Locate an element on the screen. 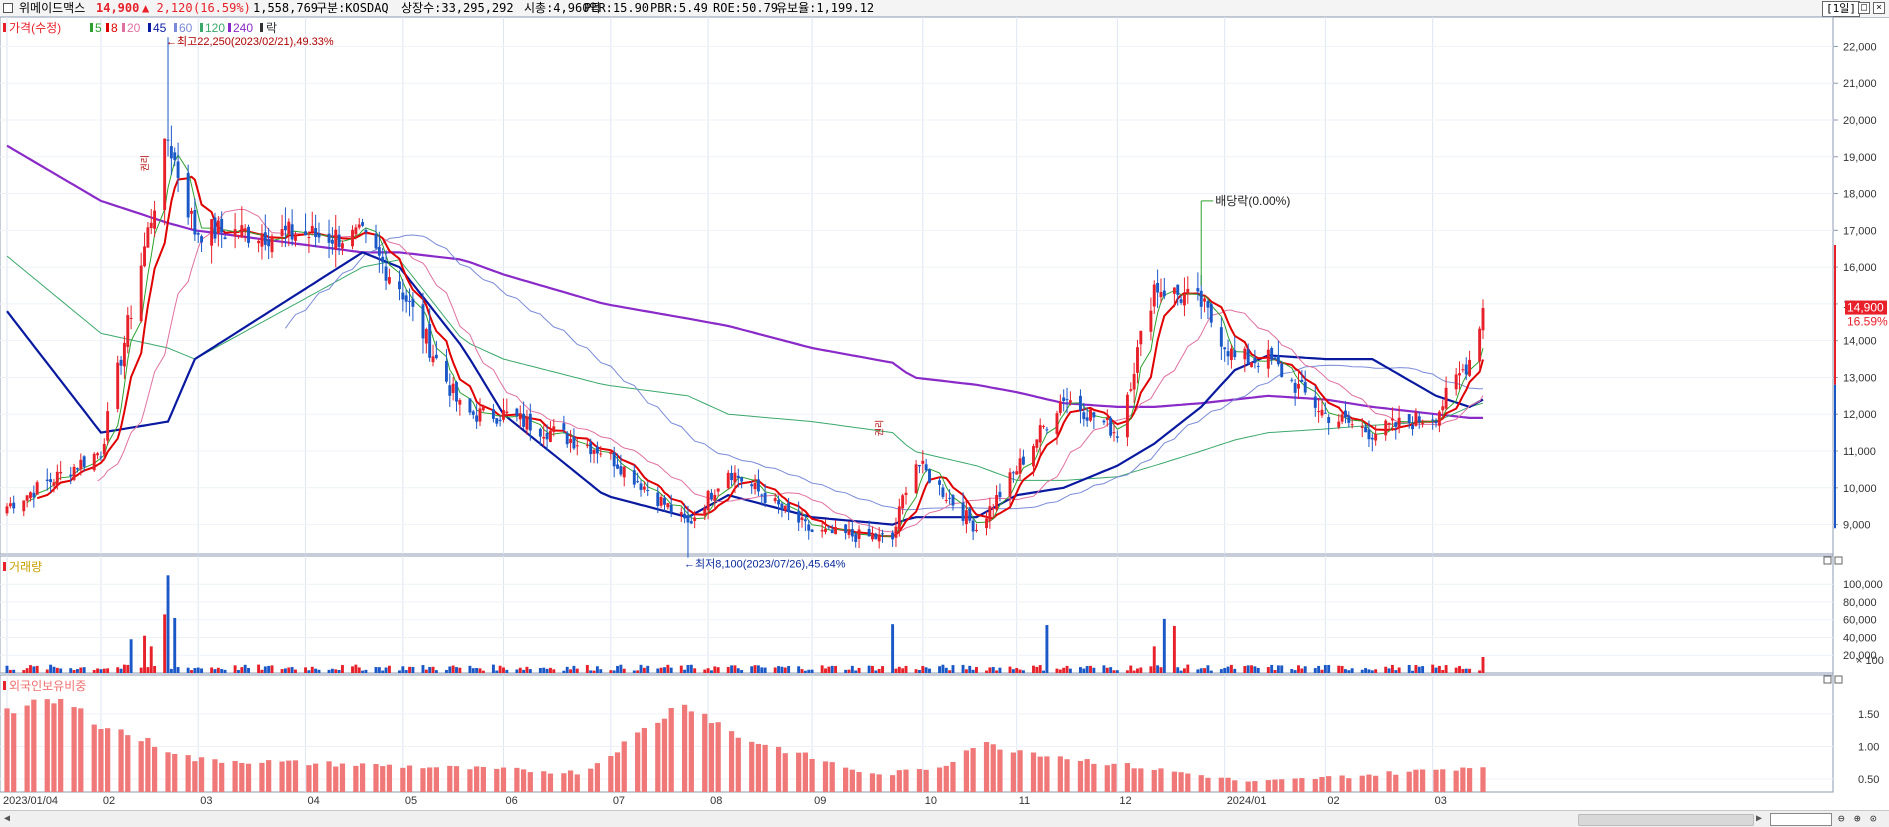 Image resolution: width=1889 pixels, height=827 pixels. legend-ma20: 20 is located at coordinates (134, 28).